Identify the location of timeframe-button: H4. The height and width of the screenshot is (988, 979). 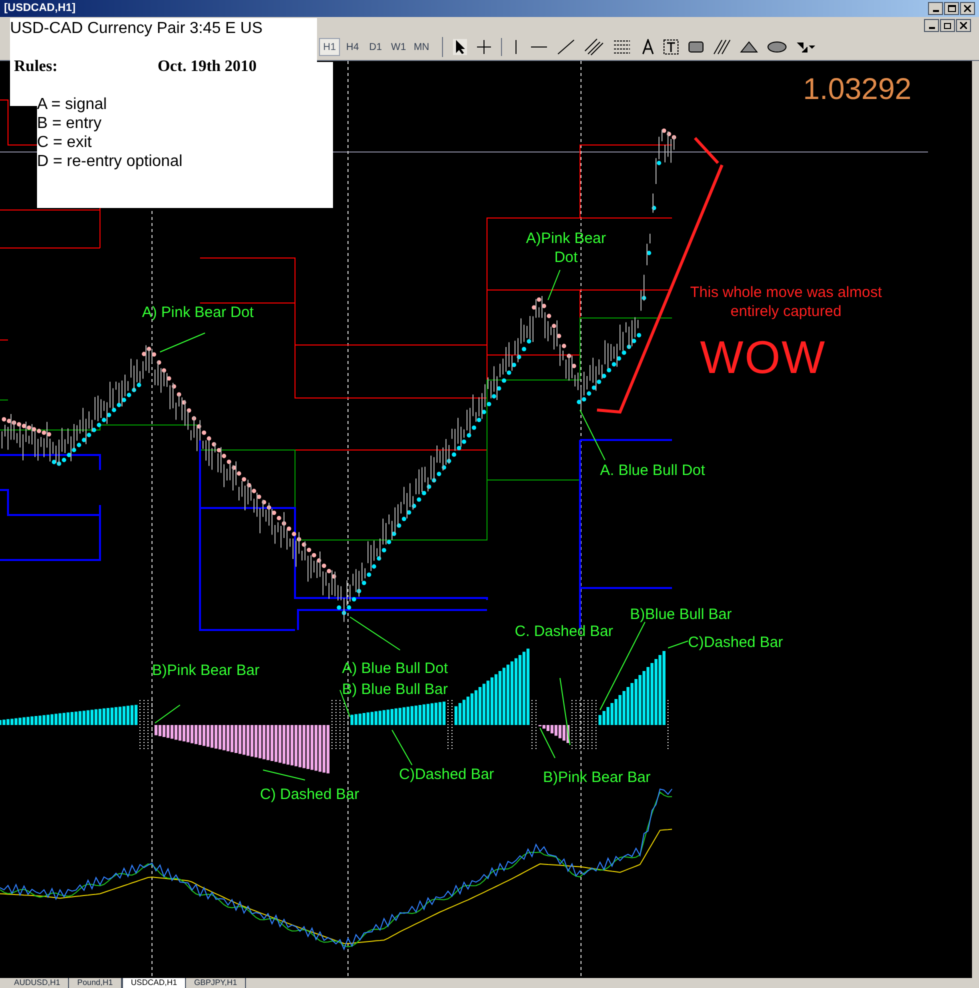
(352, 47).